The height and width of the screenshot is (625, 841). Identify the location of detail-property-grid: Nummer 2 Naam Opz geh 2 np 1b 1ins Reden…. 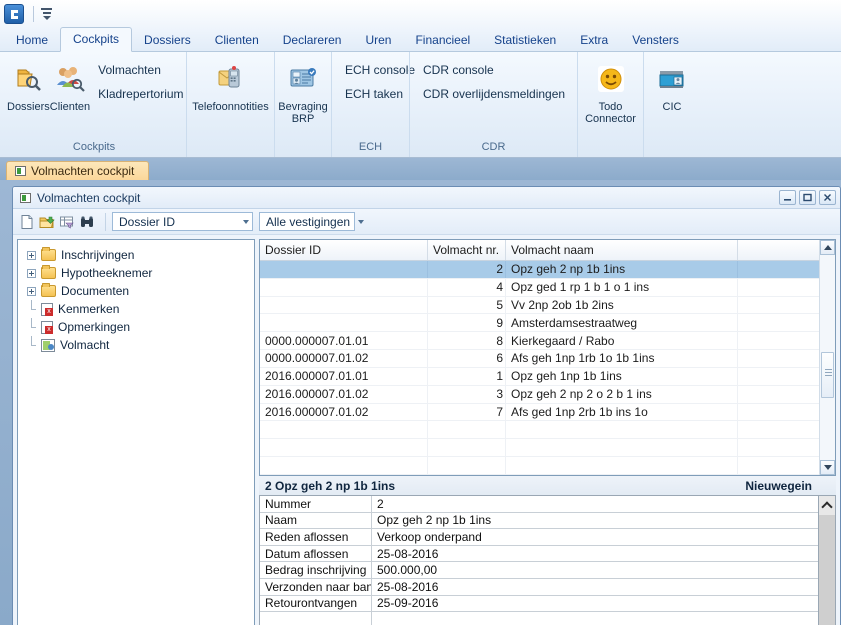
(547, 560).